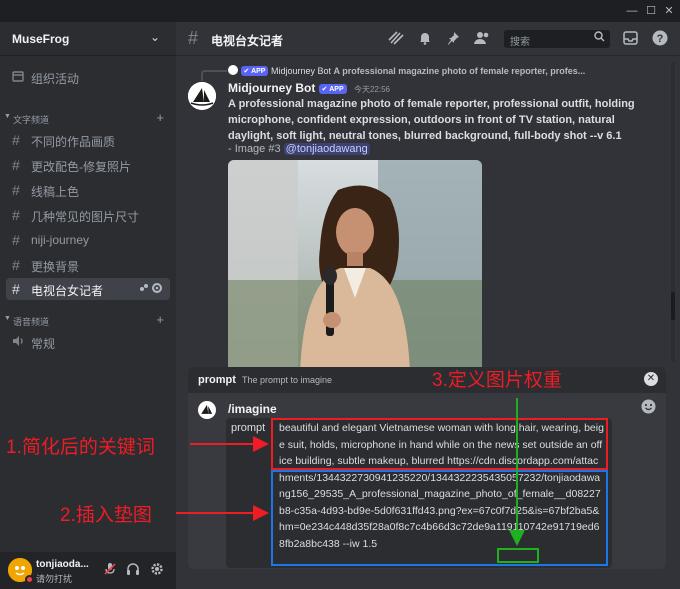 This screenshot has height=589, width=680. I want to click on annotation-keywords: 1.简化后的关键词, so click(80, 447).